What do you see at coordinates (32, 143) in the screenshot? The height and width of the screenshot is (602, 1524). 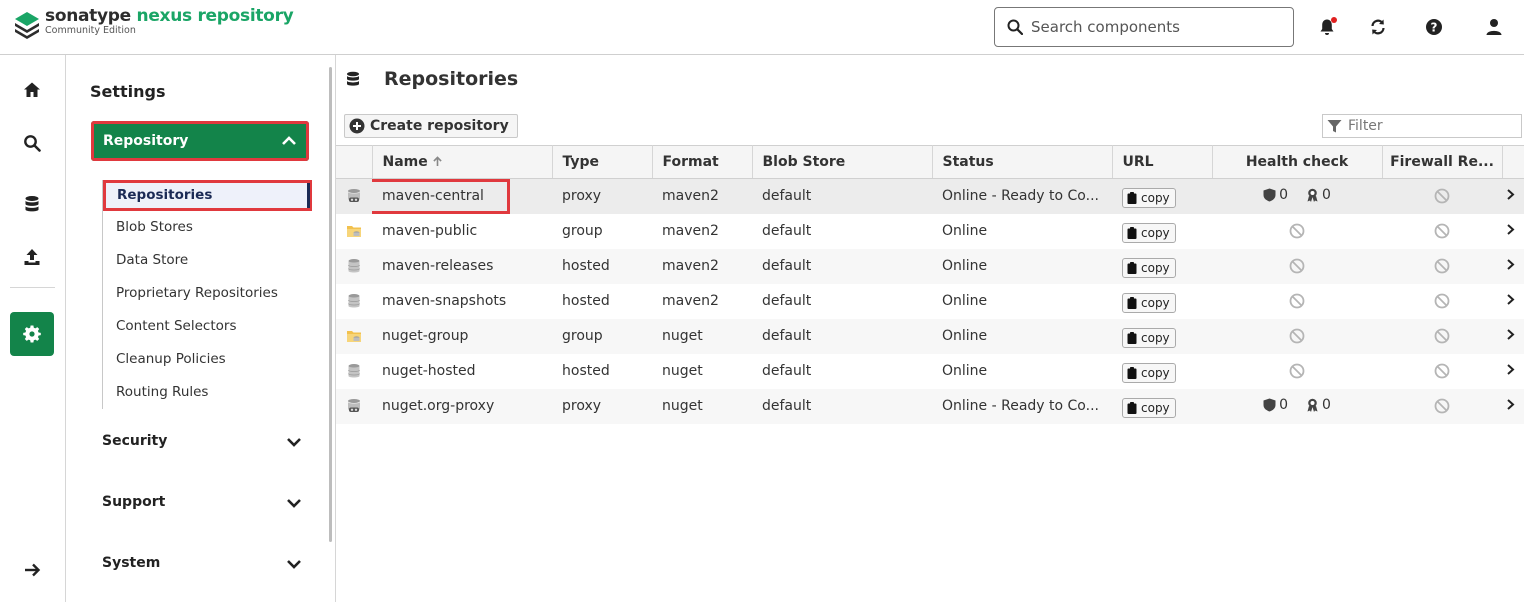 I see `rail-search-button` at bounding box center [32, 143].